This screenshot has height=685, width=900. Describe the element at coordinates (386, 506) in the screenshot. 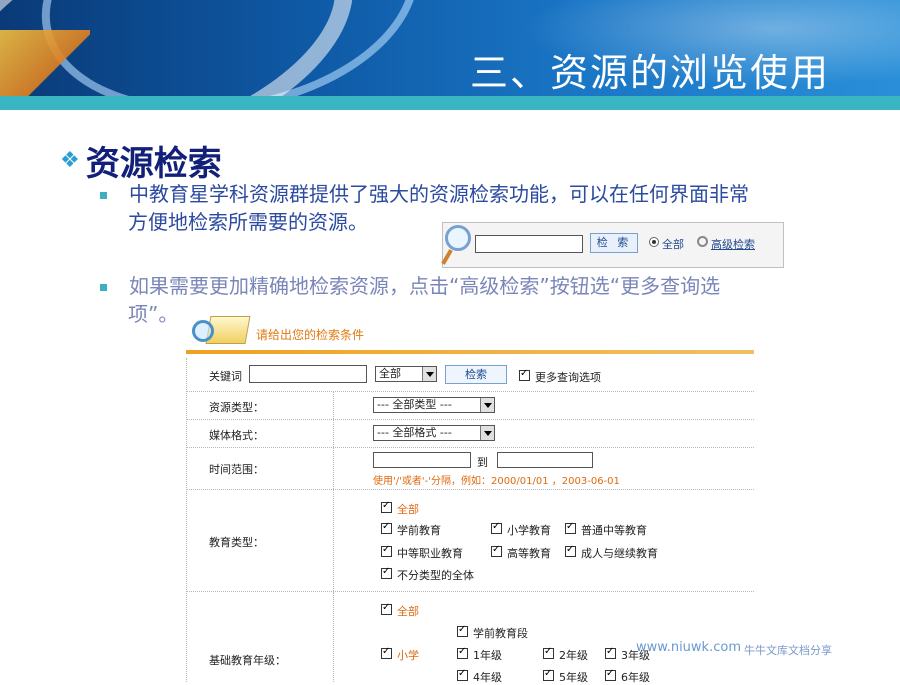

I see `edu-all-checkbox` at that location.